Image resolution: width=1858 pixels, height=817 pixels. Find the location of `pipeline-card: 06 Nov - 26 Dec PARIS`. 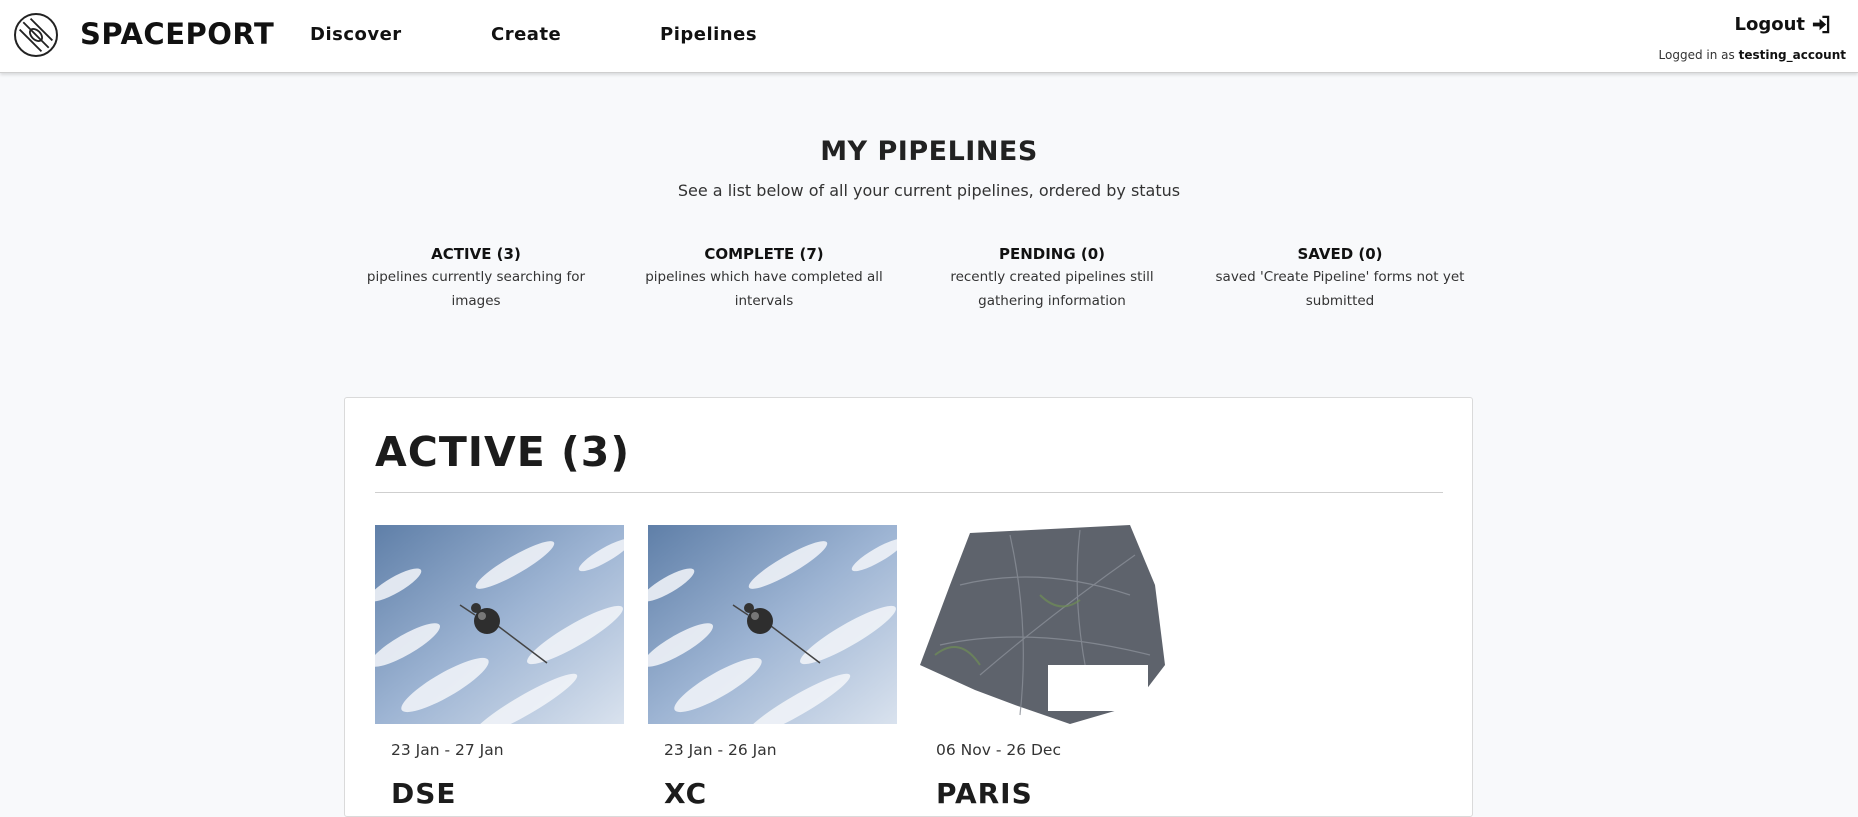

pipeline-card: 06 Nov - 26 Dec PARIS is located at coordinates (1044, 667).